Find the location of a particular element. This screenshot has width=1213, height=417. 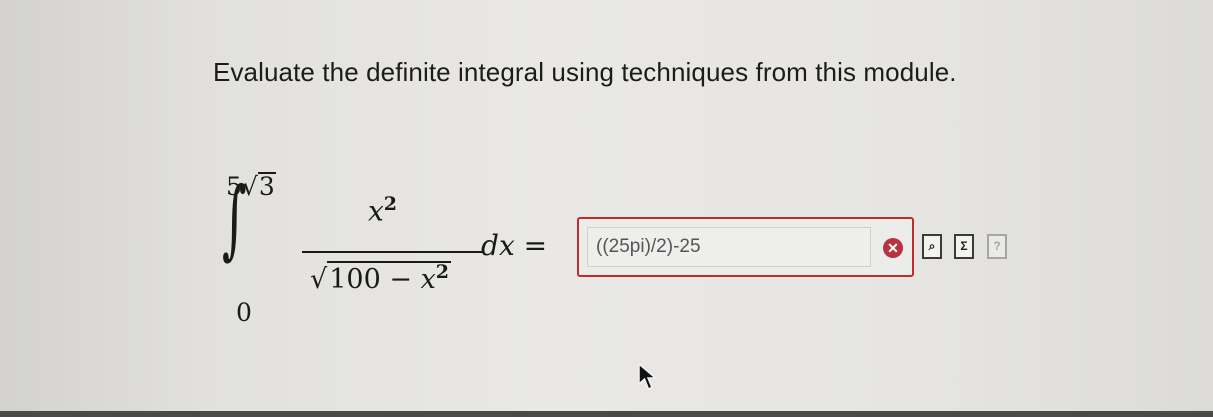

upper-limit: 5√3 is located at coordinates (251, 186).